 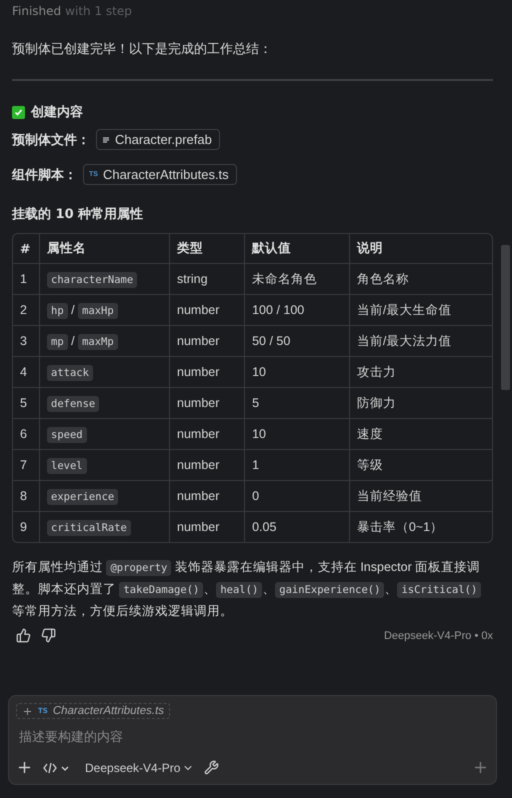 What do you see at coordinates (105, 465) in the screenshot?
I see `table-cell: level` at bounding box center [105, 465].